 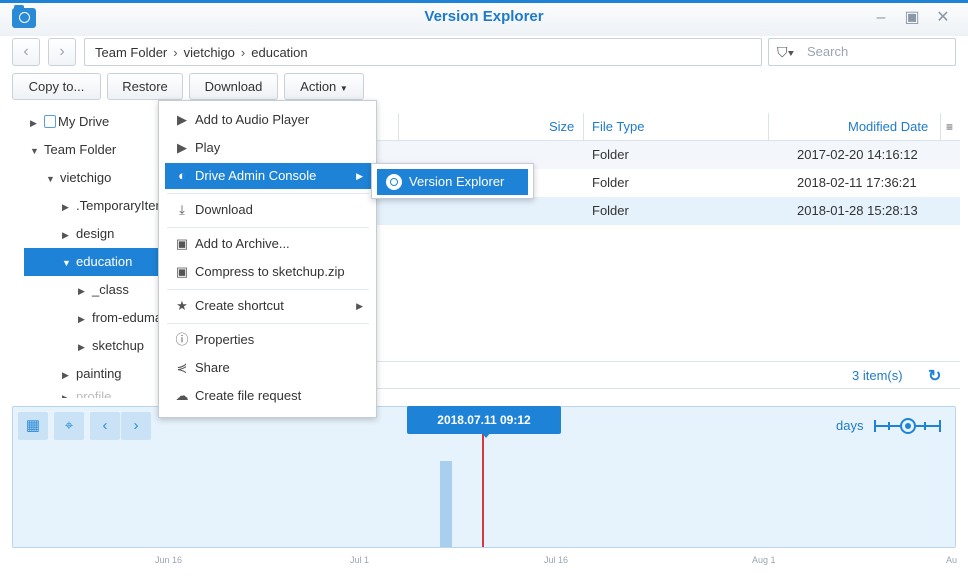 What do you see at coordinates (26, 52) in the screenshot?
I see `back-button: ‹` at bounding box center [26, 52].